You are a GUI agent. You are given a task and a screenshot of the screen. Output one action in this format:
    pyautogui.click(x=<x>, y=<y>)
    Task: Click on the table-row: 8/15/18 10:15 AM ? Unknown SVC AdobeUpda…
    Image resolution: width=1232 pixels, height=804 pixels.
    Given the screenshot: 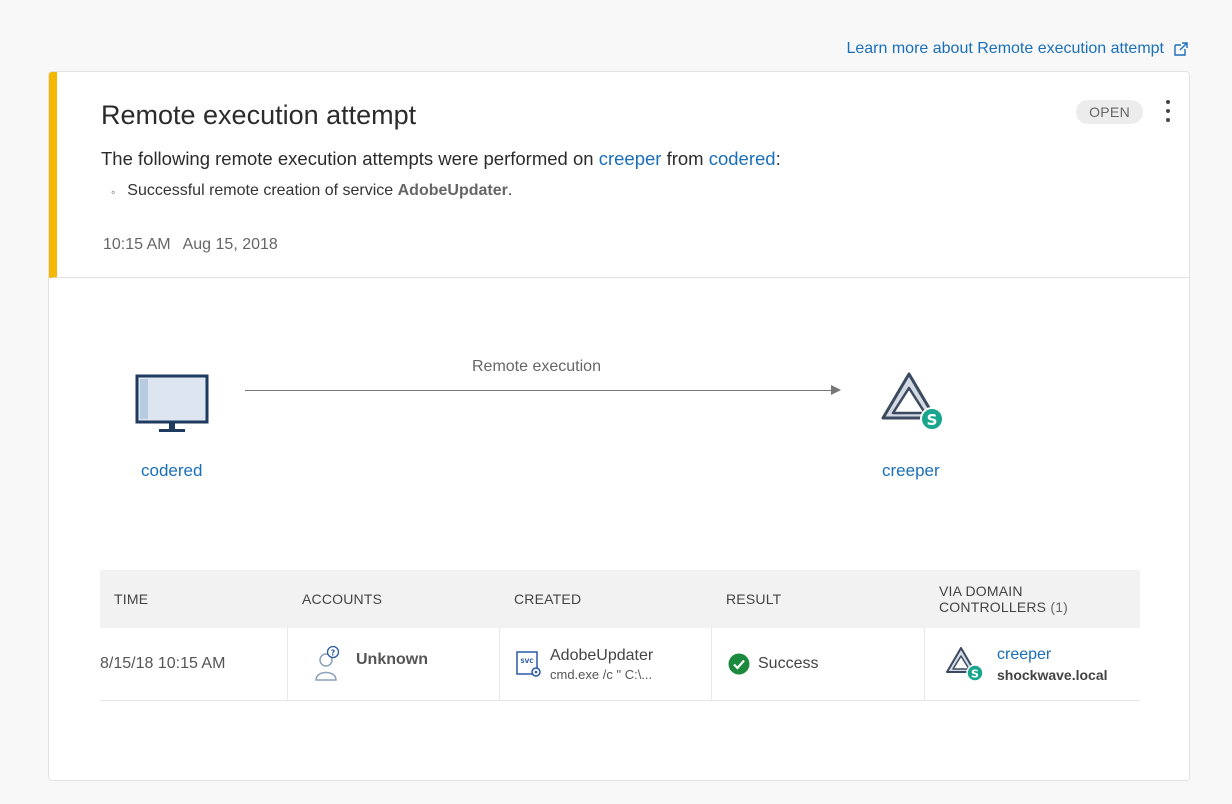 What is the action you would take?
    pyautogui.click(x=620, y=664)
    